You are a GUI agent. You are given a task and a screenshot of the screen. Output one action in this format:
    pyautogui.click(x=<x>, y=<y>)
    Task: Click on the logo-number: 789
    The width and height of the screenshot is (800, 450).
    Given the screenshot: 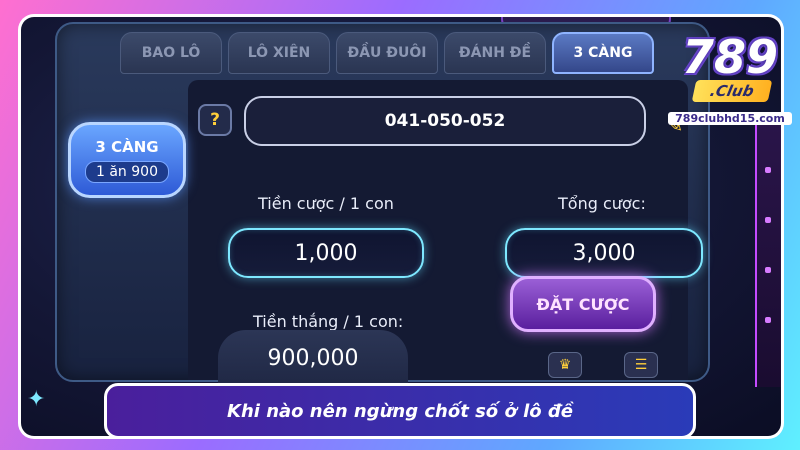 What is the action you would take?
    pyautogui.click(x=730, y=57)
    